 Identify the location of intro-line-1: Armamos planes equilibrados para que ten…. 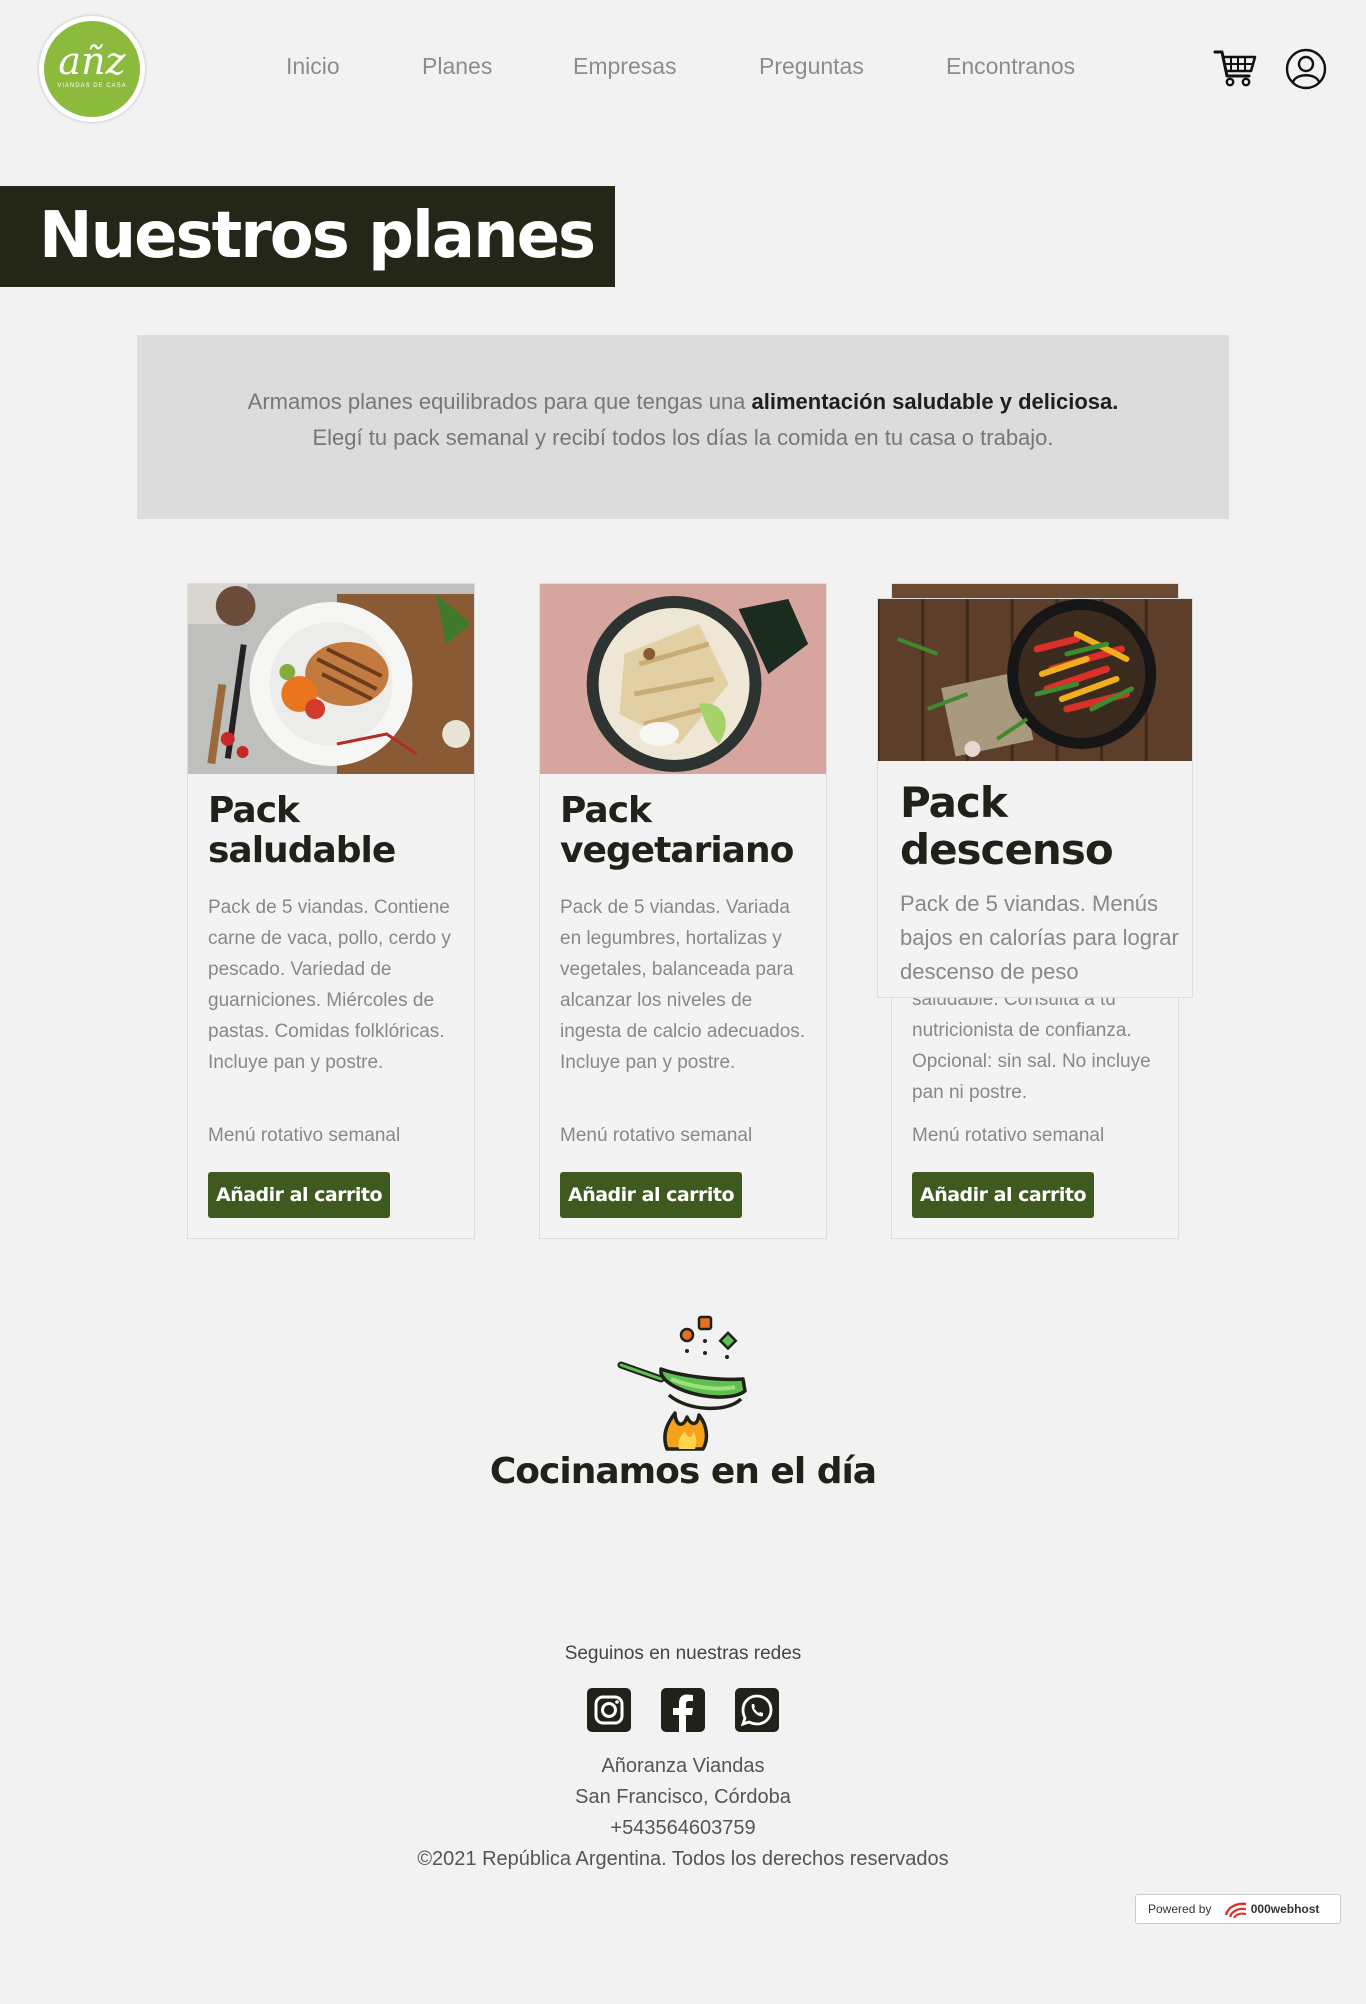
(683, 402).